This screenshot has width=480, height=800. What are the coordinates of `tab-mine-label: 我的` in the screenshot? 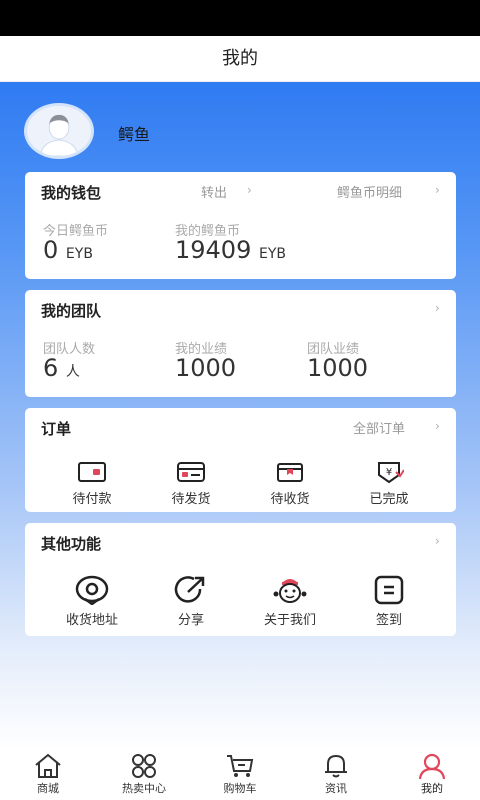 It's located at (432, 788).